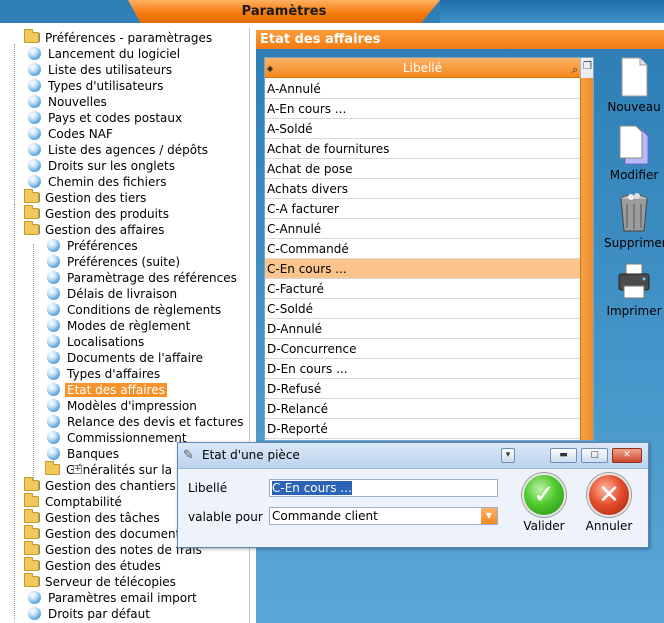 This screenshot has width=664, height=623. Describe the element at coordinates (634, 213) in the screenshot. I see `trash-icon` at that location.